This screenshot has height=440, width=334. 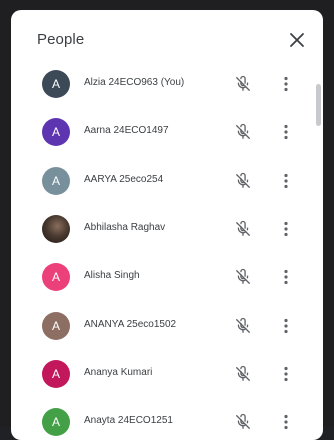 What do you see at coordinates (124, 179) in the screenshot?
I see `participant-name: AARYA 25eco254` at bounding box center [124, 179].